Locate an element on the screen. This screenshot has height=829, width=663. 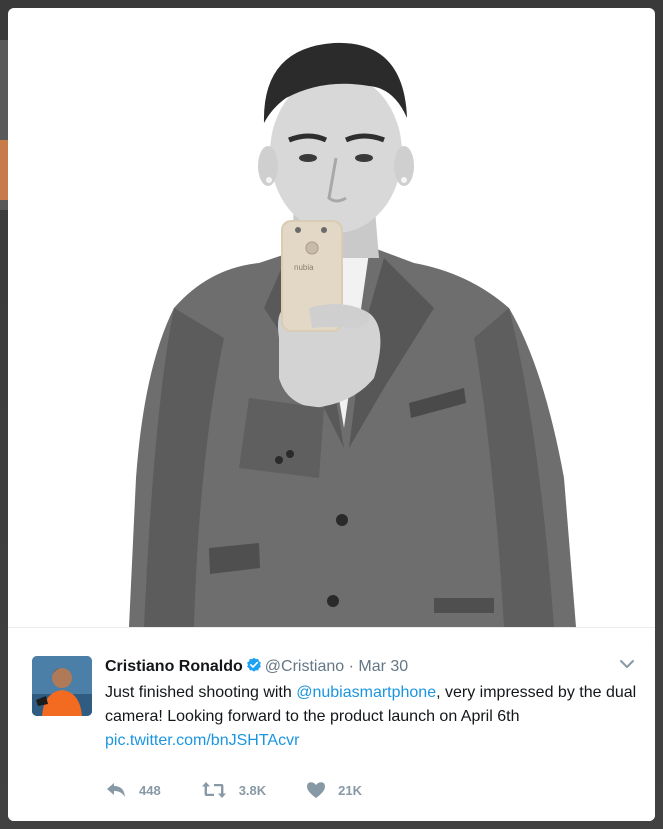
avatar is located at coordinates (62, 686).